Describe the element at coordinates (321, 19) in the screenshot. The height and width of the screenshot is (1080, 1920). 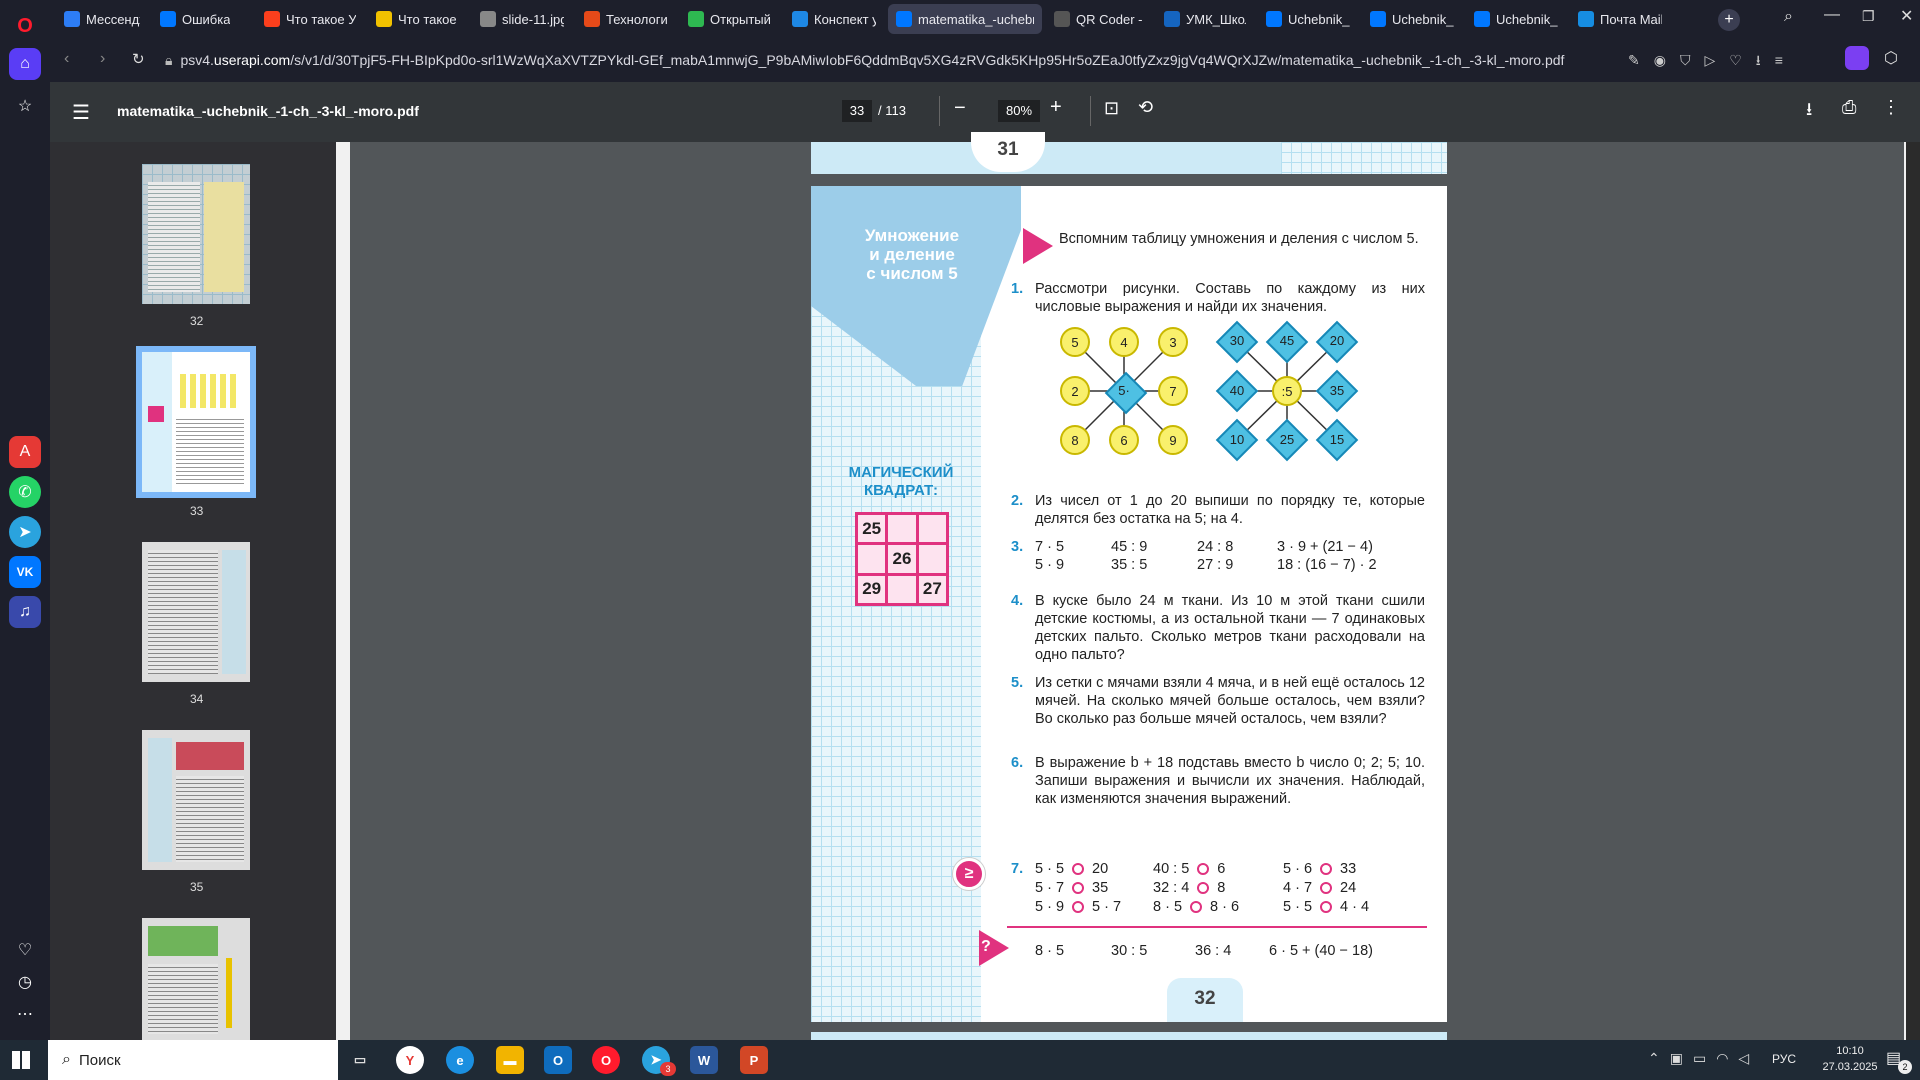
I see `tab-label: Что такое Ум` at that location.